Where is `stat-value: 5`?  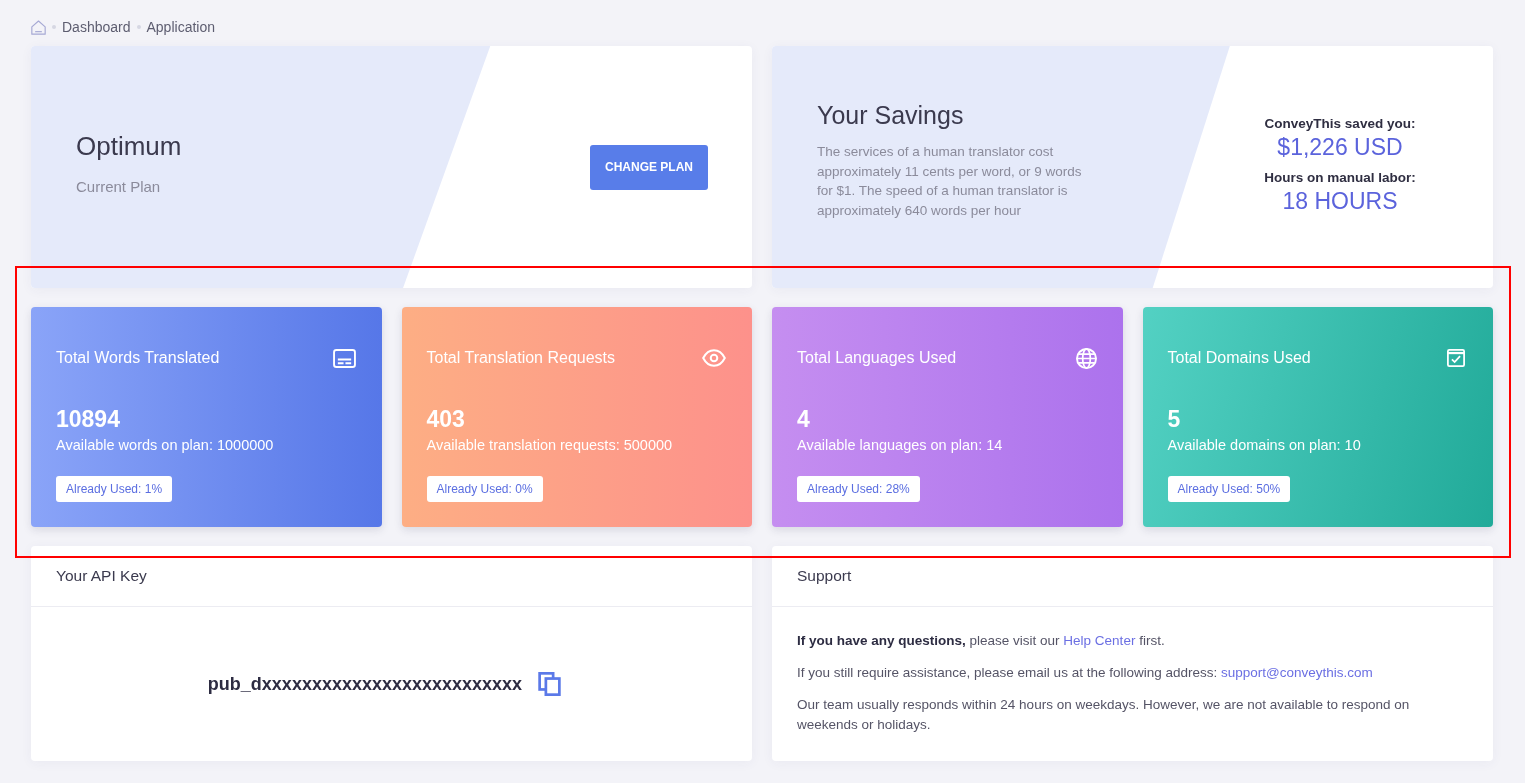 stat-value: 5 is located at coordinates (1174, 419).